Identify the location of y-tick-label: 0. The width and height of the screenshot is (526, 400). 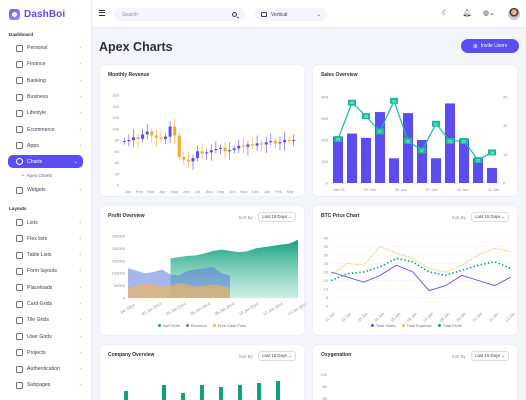
(327, 306).